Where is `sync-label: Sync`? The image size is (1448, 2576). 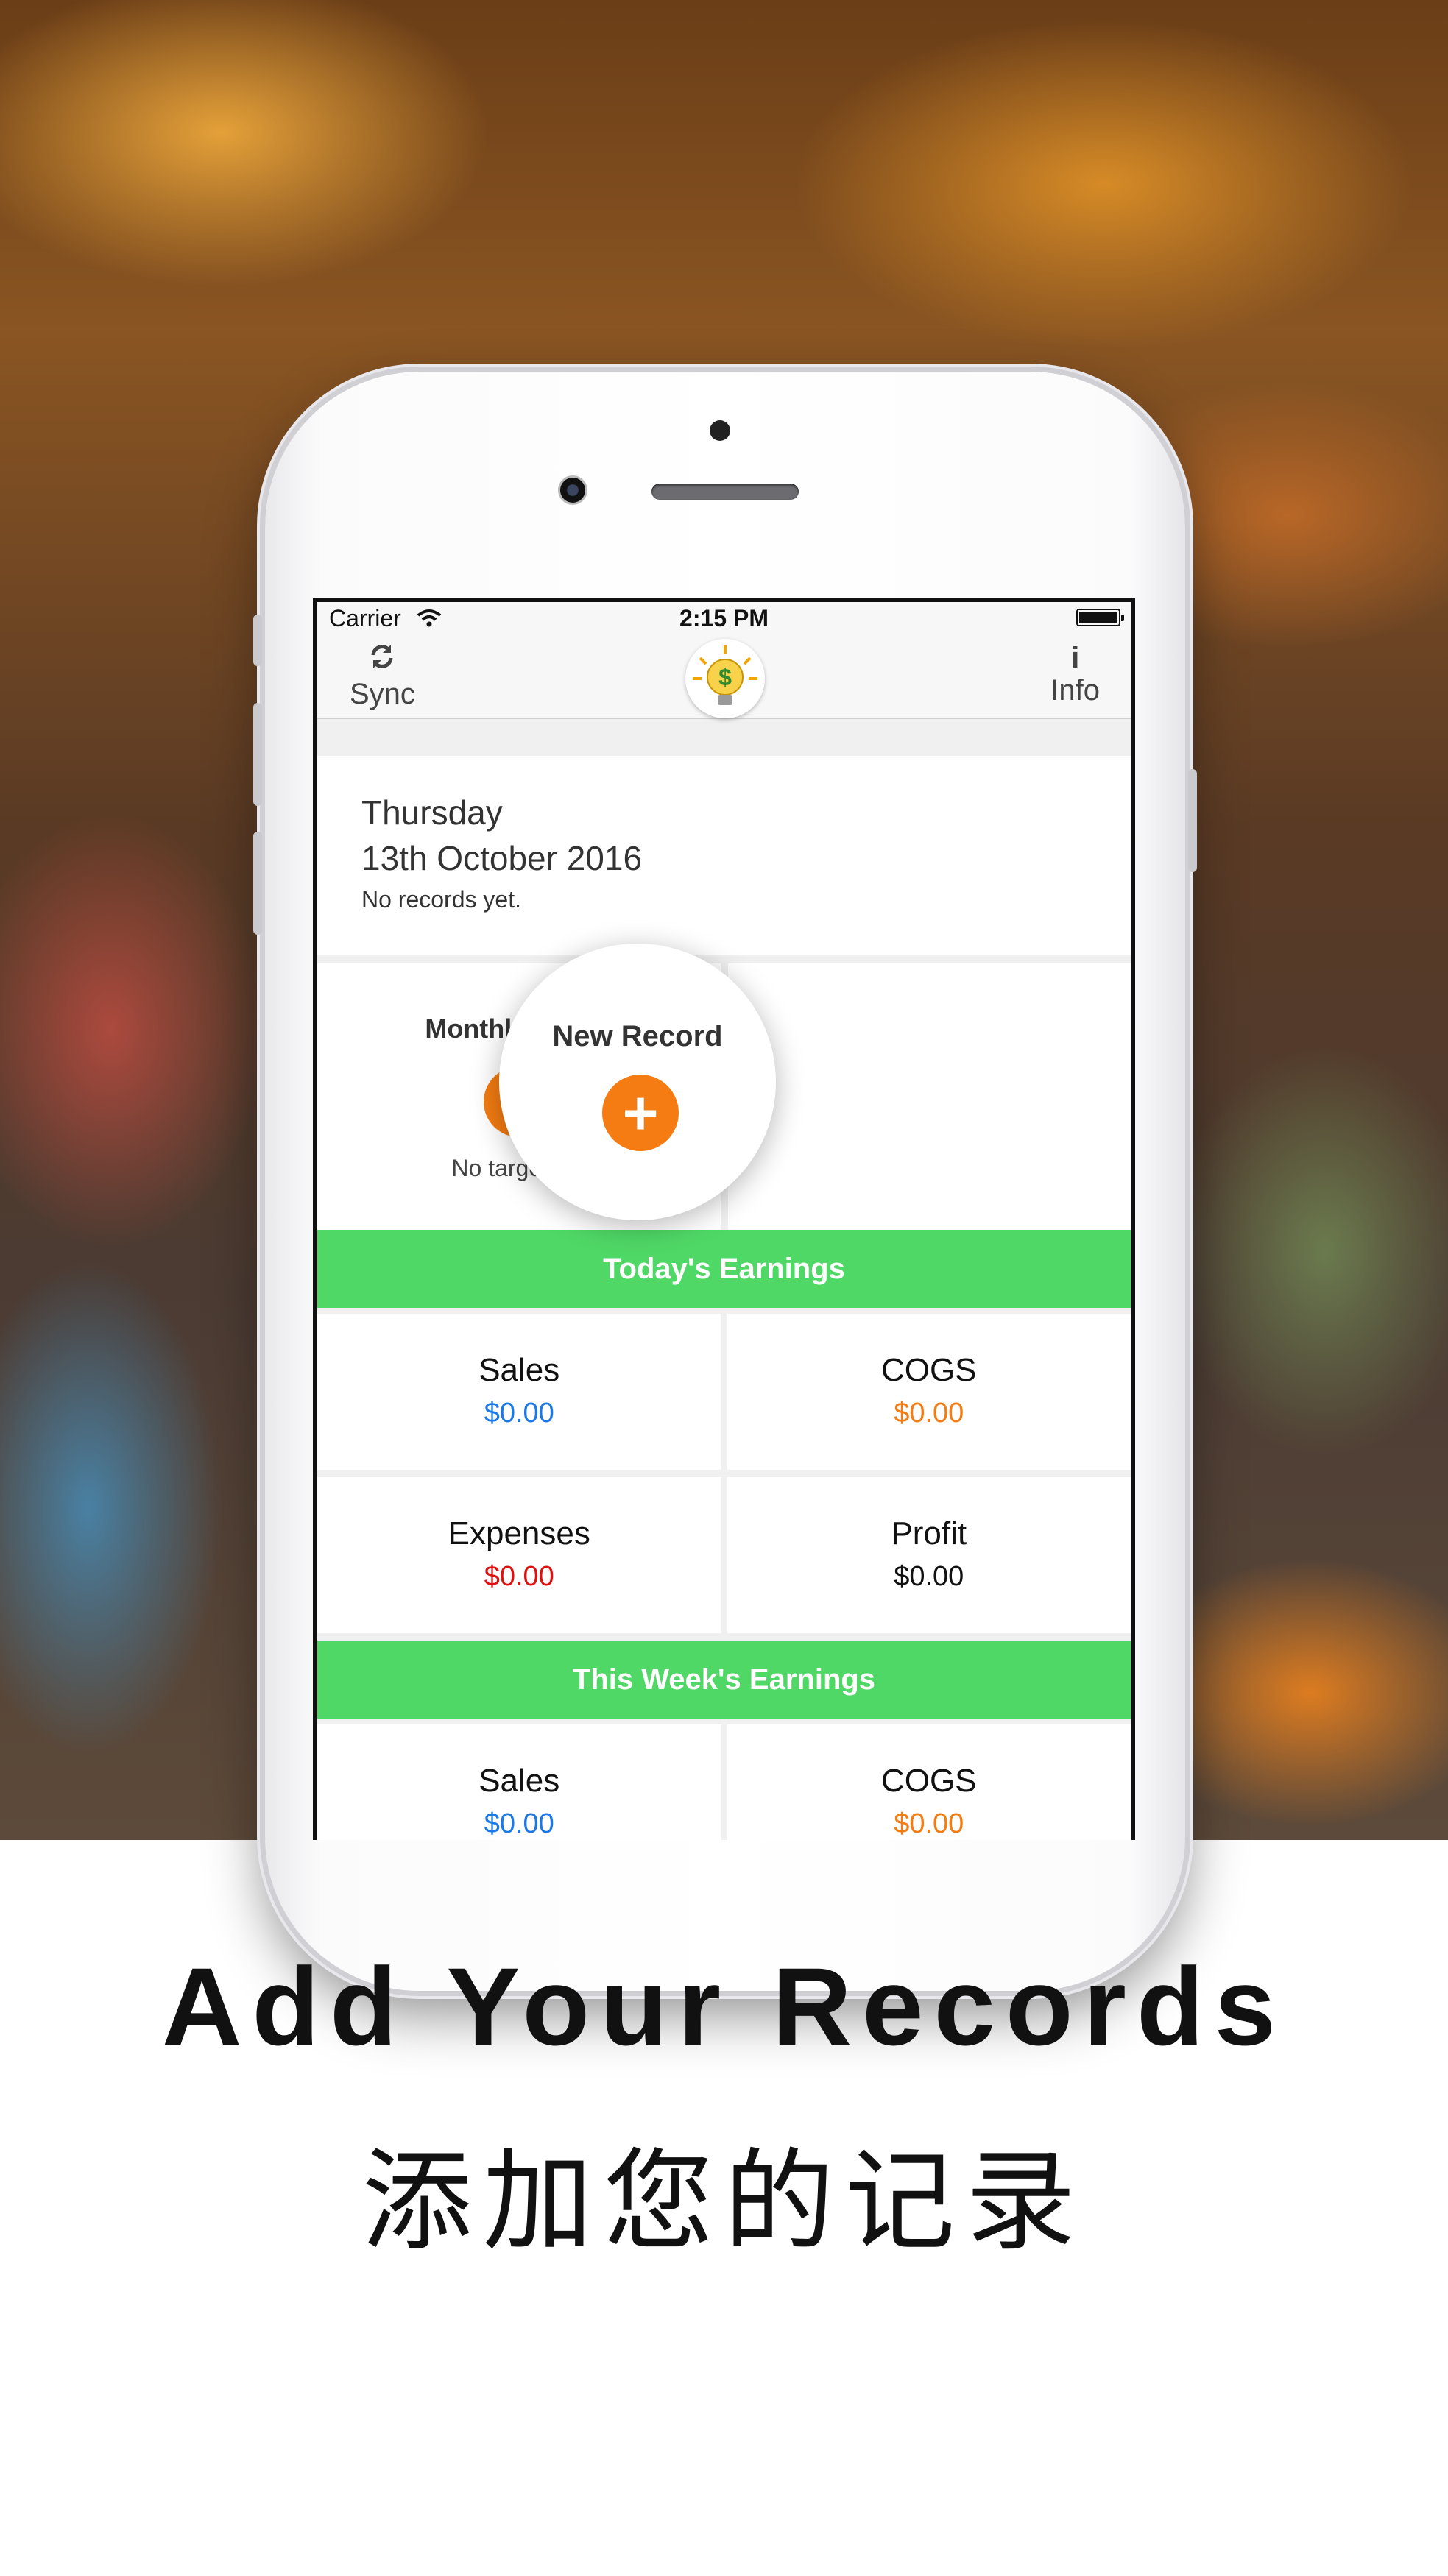
sync-label: Sync is located at coordinates (382, 694).